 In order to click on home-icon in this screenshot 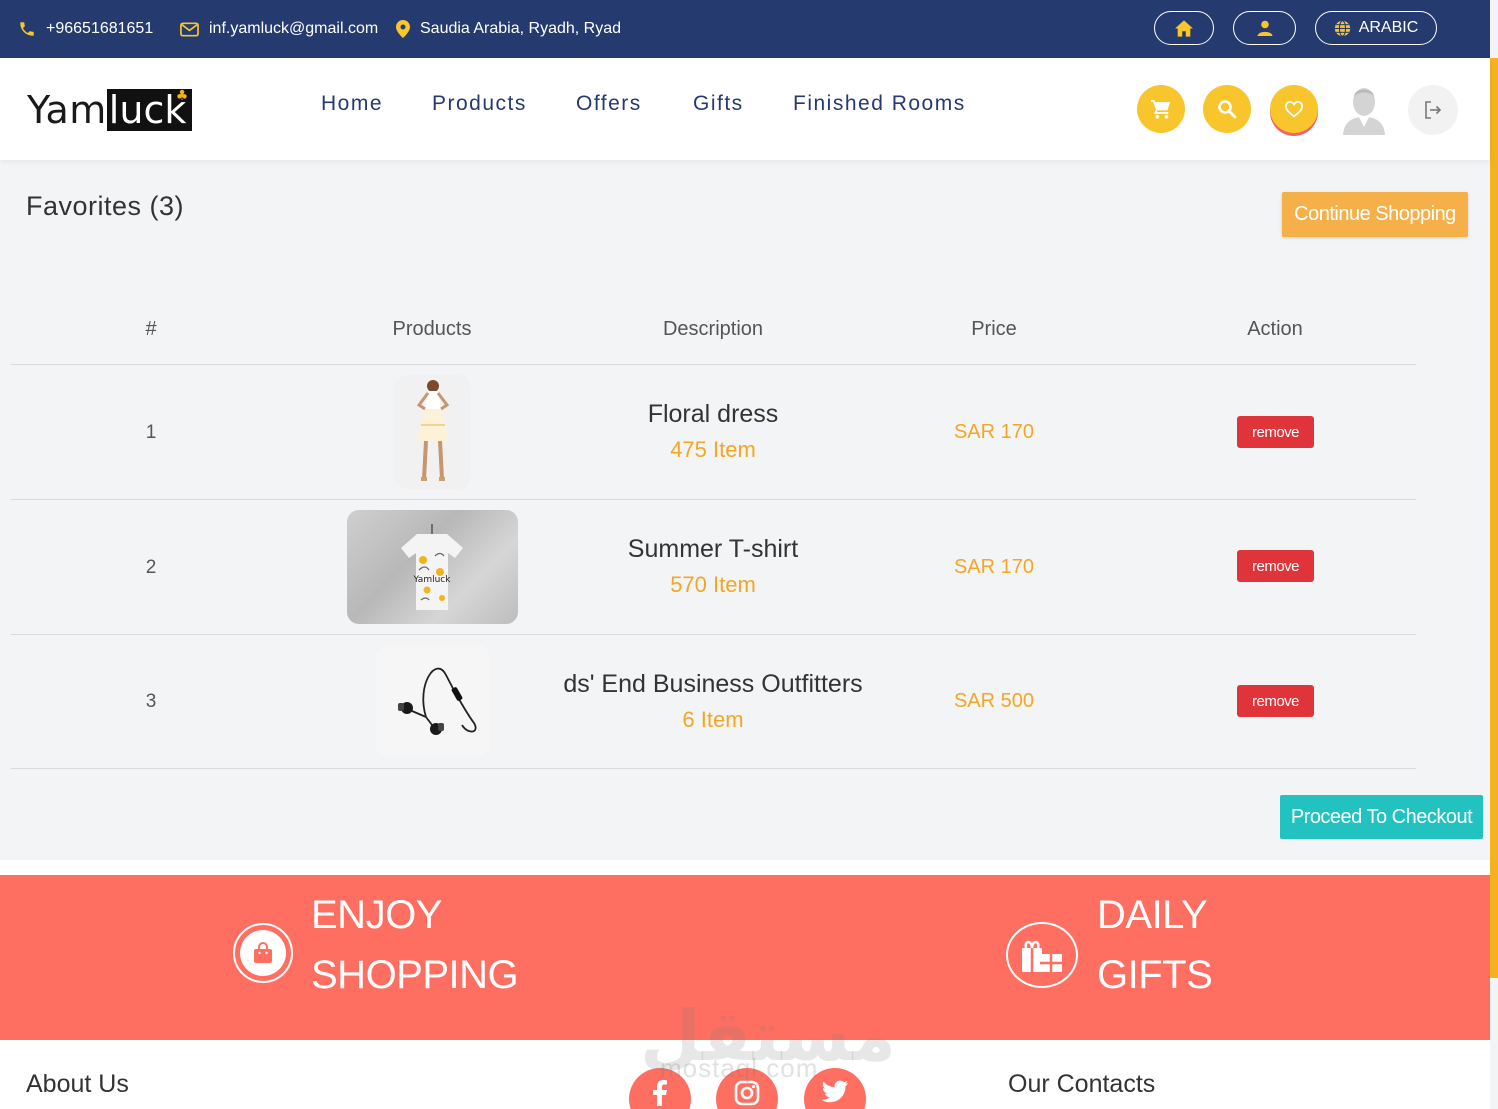, I will do `click(1184, 28)`.